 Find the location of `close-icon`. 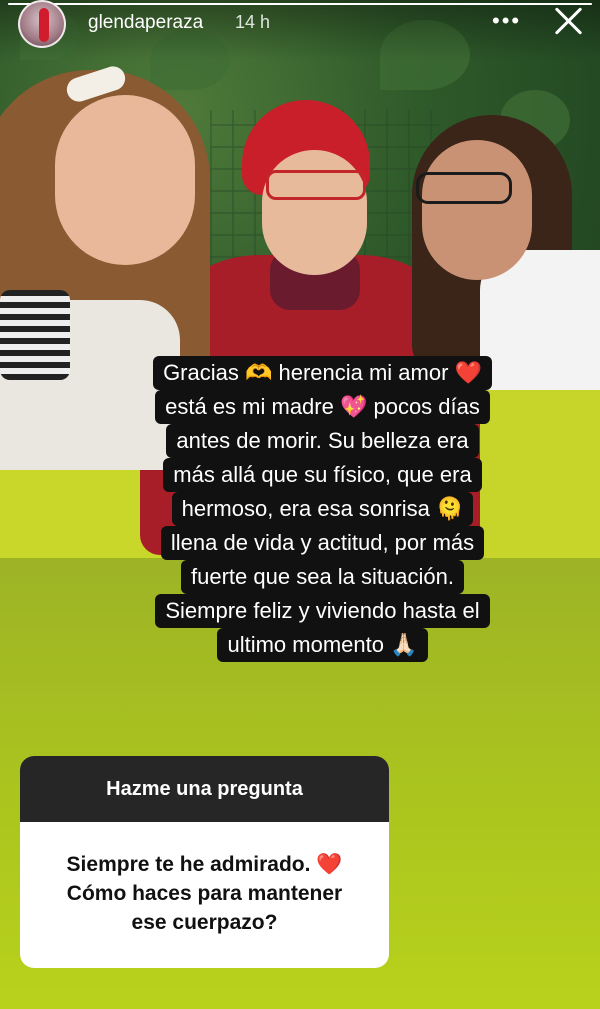

close-icon is located at coordinates (569, 21).